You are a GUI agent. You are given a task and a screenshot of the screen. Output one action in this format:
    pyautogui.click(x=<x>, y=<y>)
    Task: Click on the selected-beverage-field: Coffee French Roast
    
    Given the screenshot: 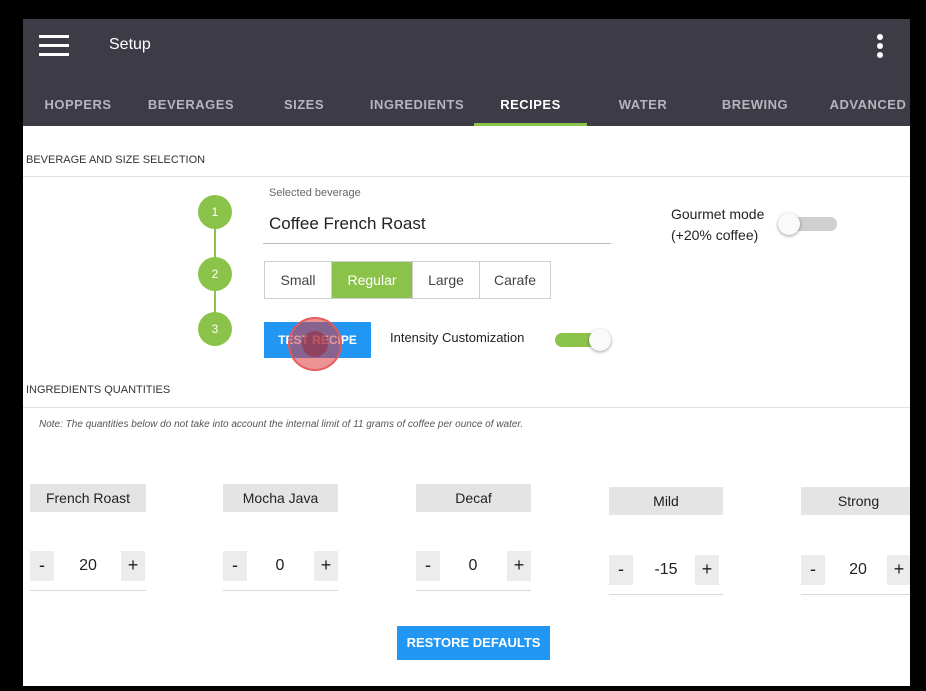 What is the action you would take?
    pyautogui.click(x=347, y=224)
    